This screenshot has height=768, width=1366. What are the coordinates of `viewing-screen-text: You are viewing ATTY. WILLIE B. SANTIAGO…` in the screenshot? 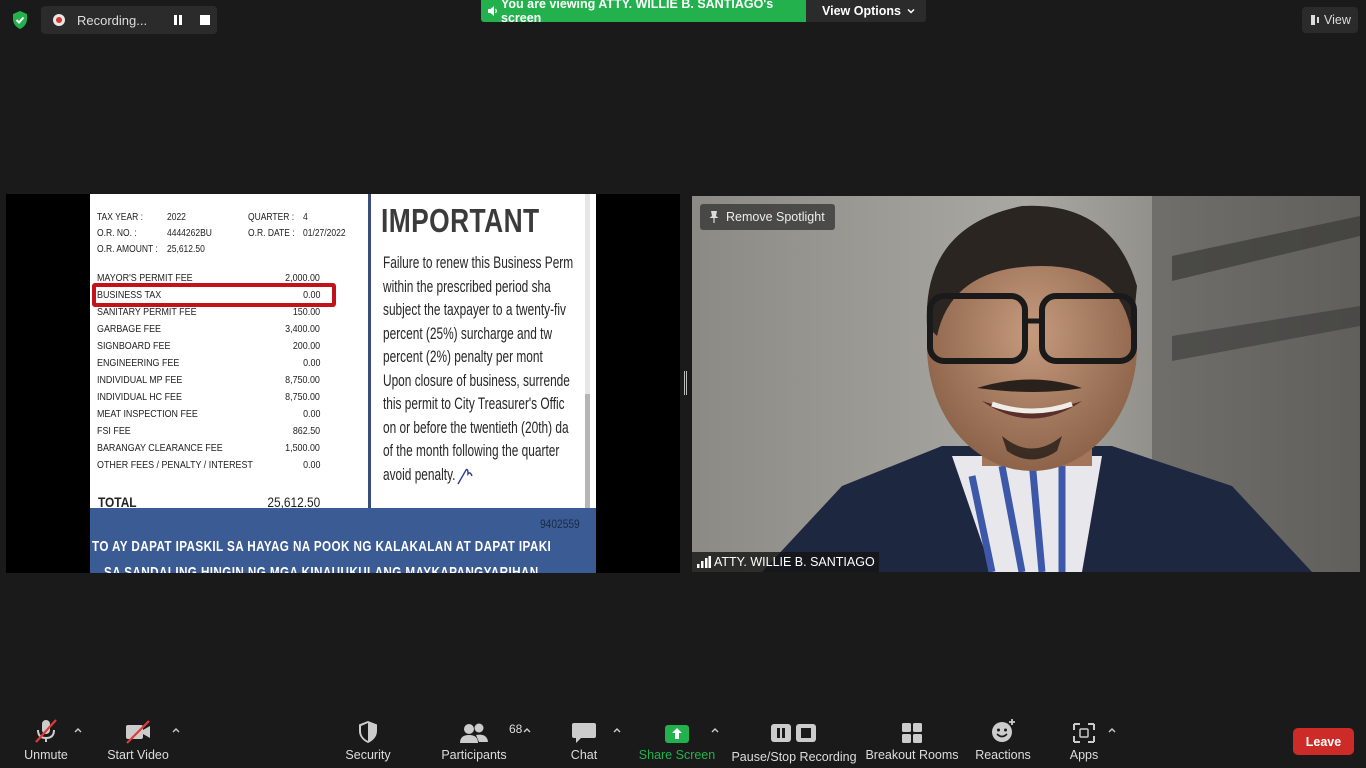 It's located at (637, 12).